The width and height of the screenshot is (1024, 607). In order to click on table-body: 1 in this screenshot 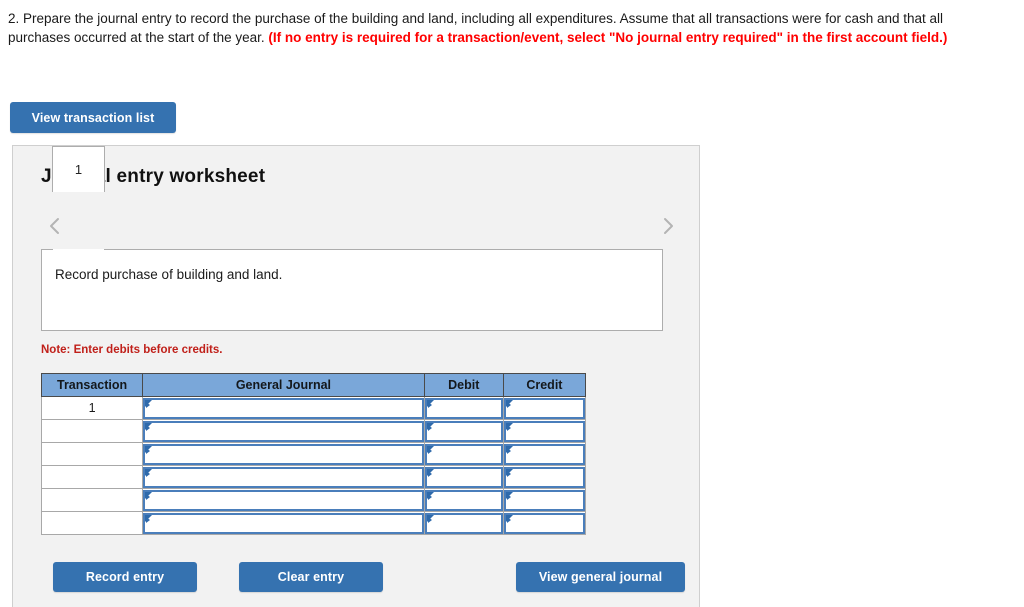, I will do `click(313, 465)`.